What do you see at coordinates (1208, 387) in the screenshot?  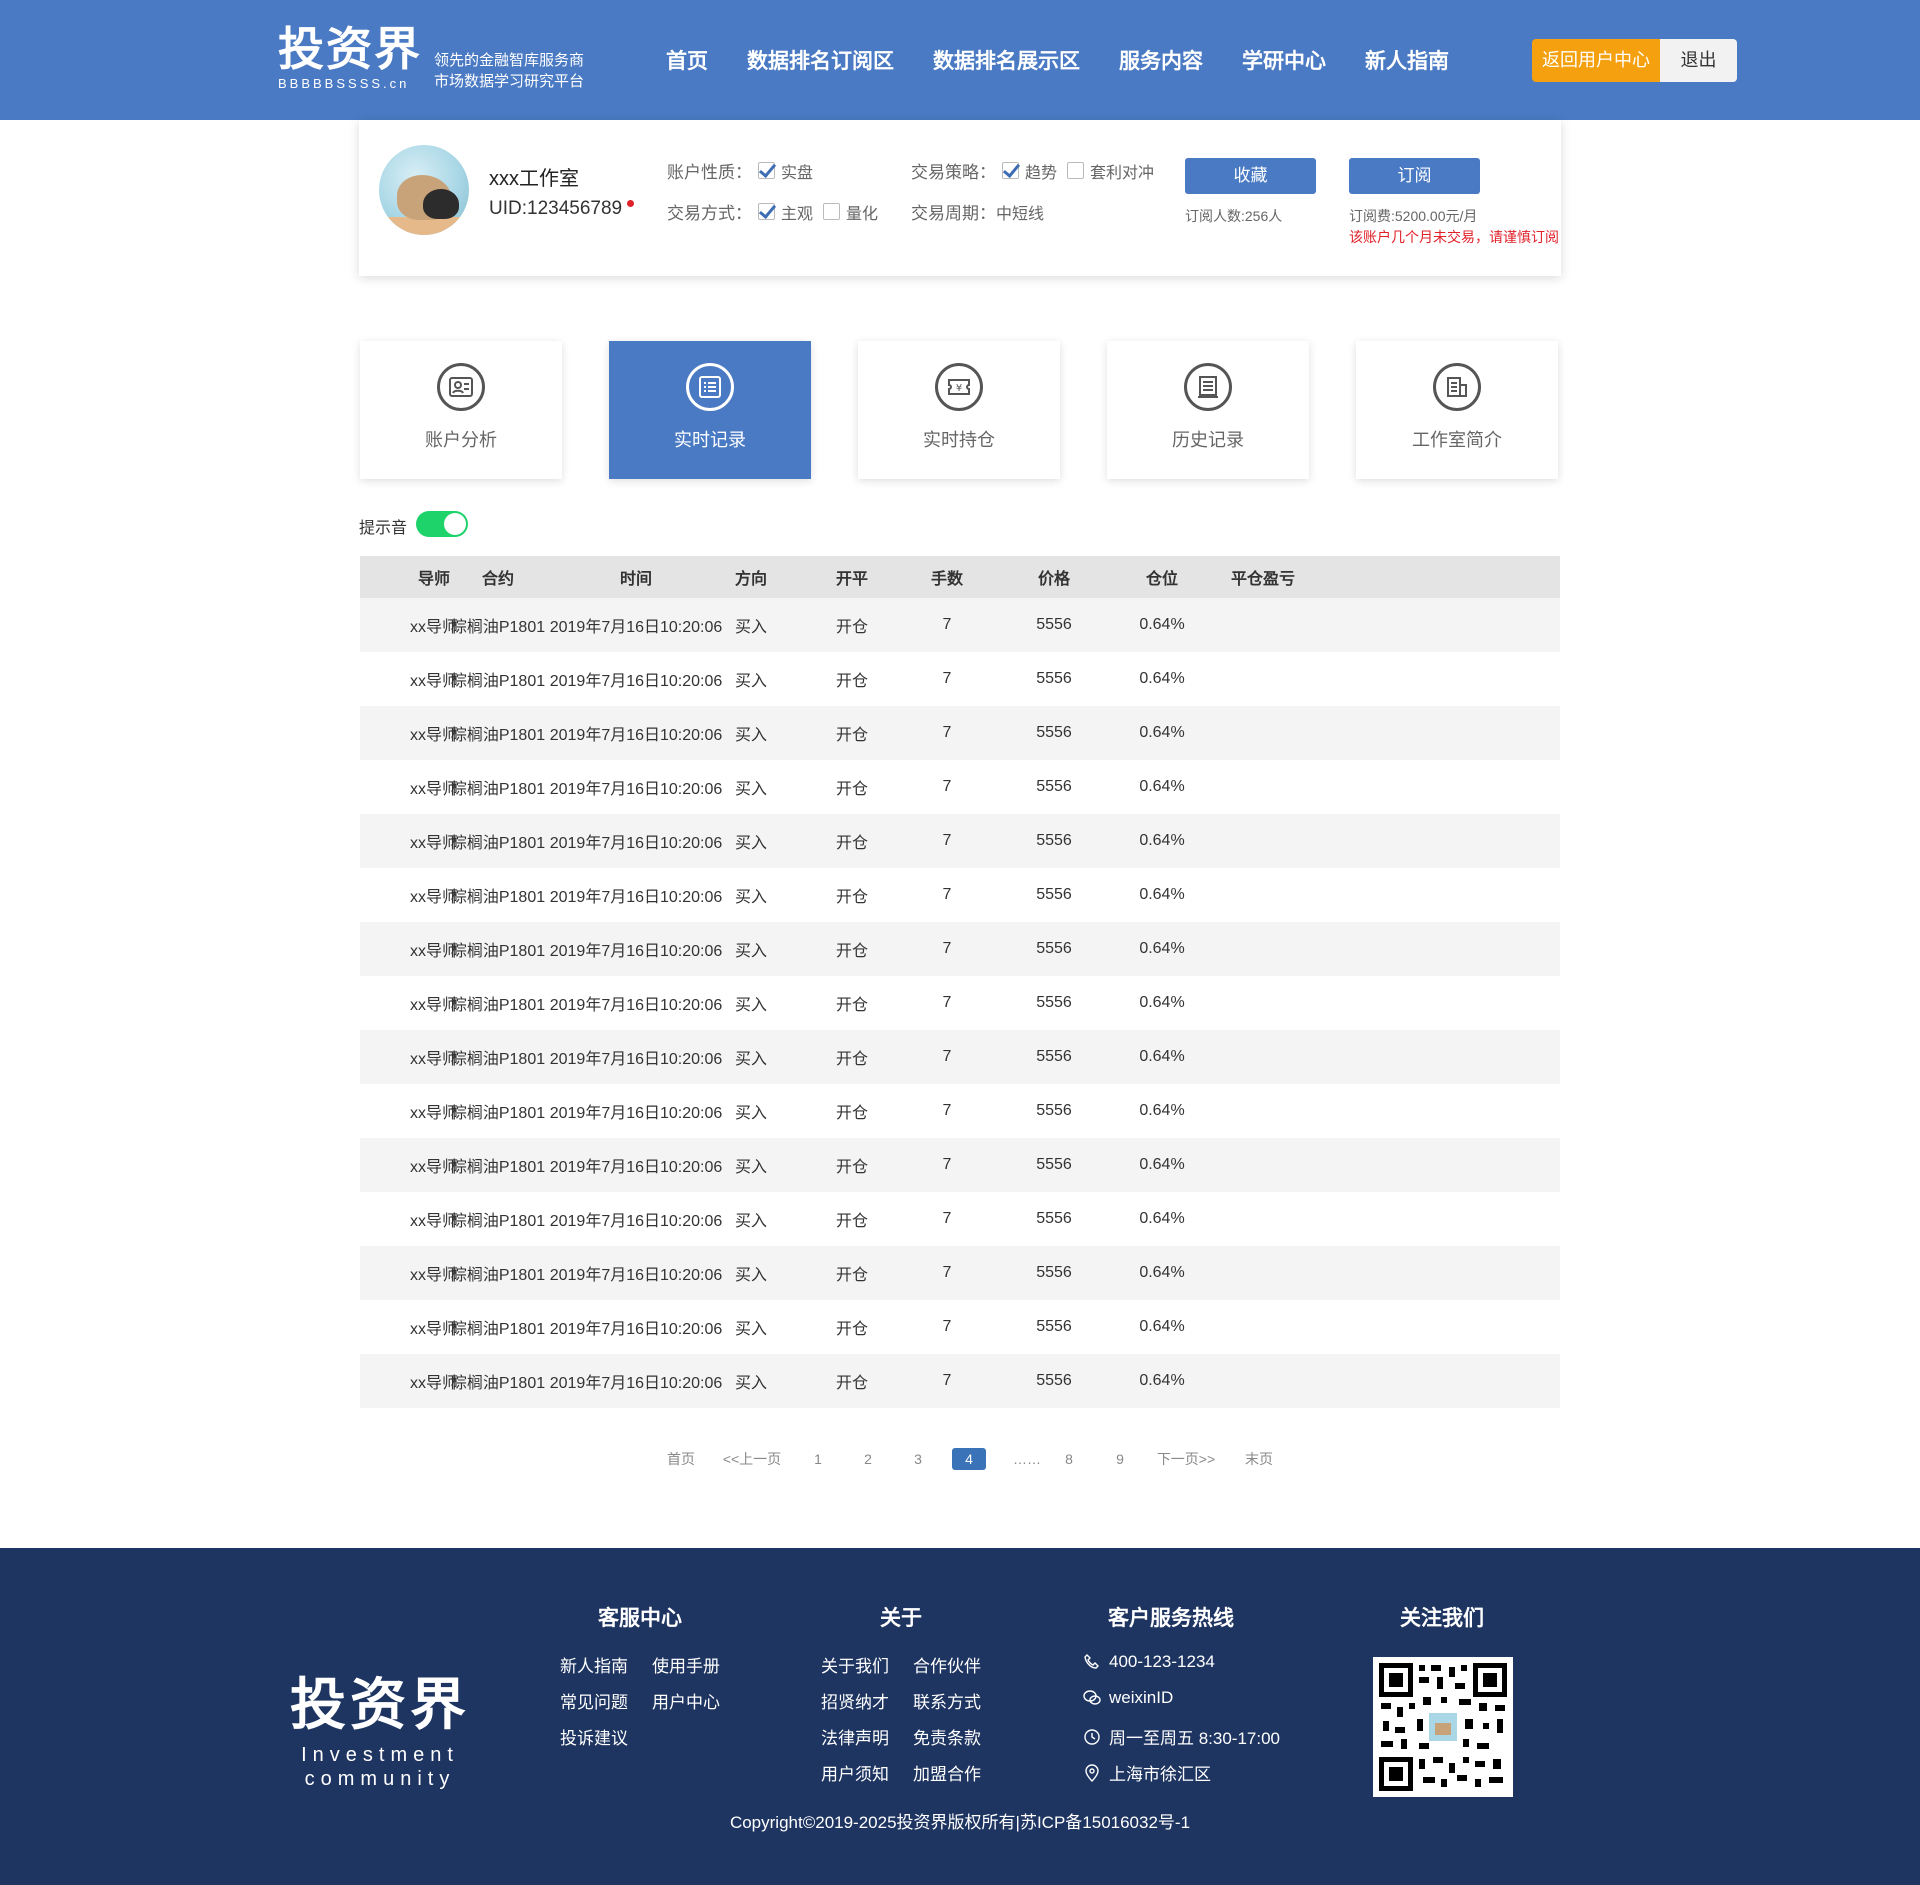 I see `document-stack-icon` at bounding box center [1208, 387].